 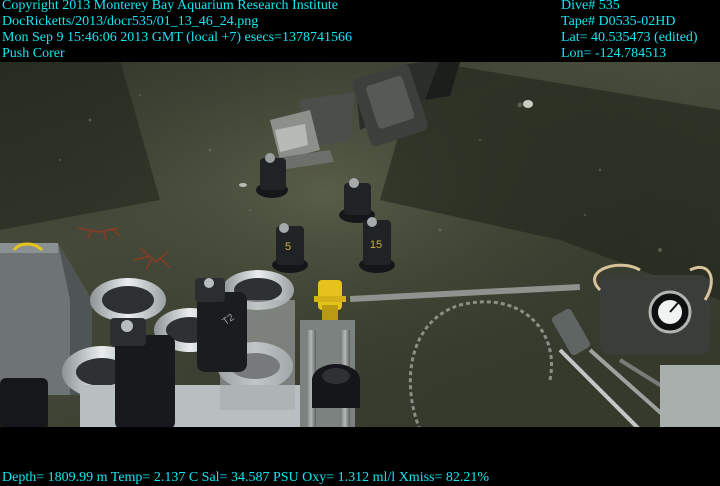 What do you see at coordinates (272, 175) in the screenshot?
I see `push-core-held` at bounding box center [272, 175].